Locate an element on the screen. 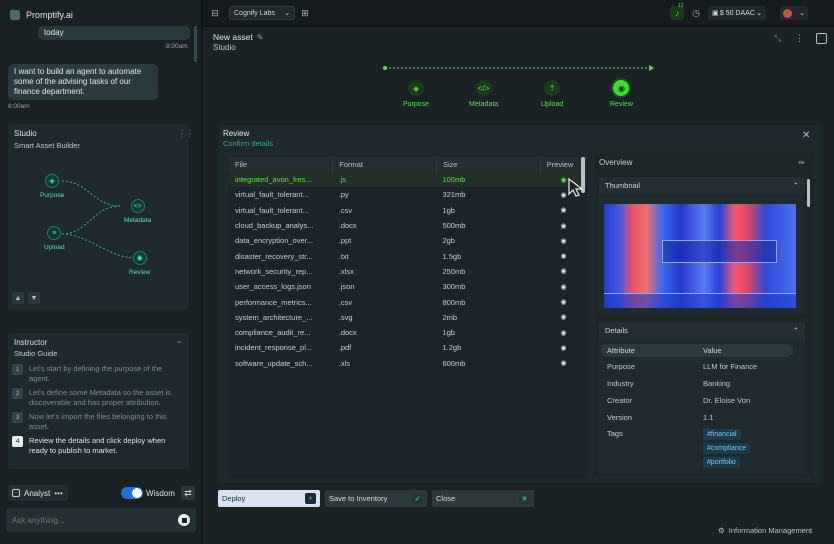 Image resolution: width=834 pixels, height=544 pixels. table-row: network_security_rep... .xlsx 250mb ◉ is located at coordinates (408, 271).